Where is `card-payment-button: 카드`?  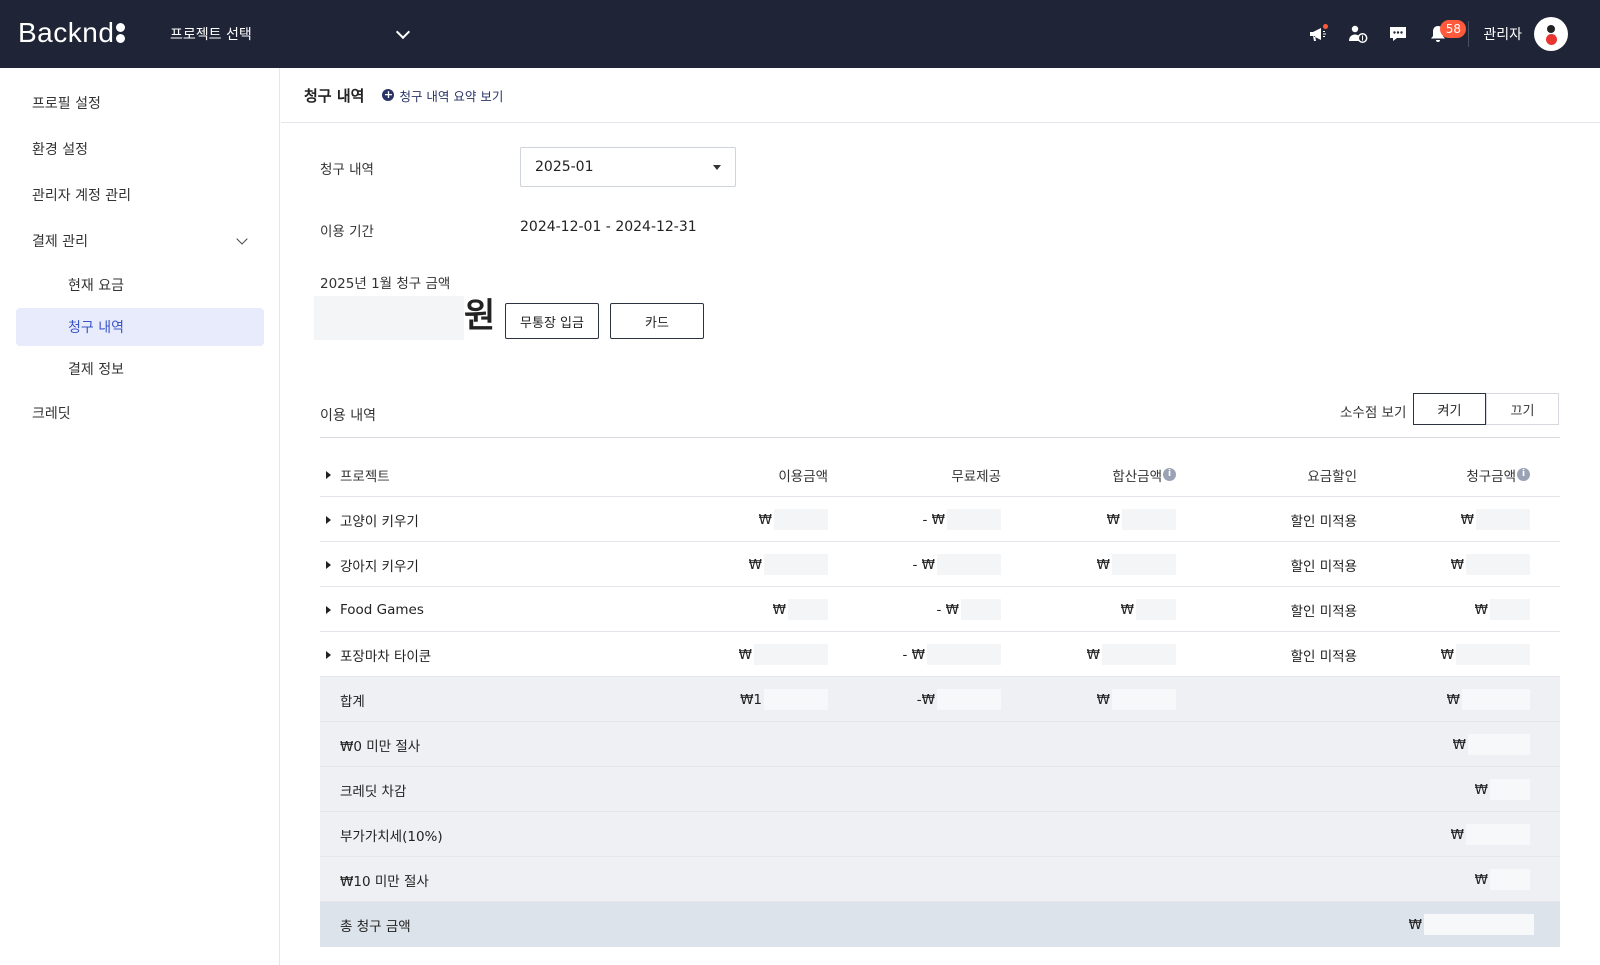
card-payment-button: 카드 is located at coordinates (657, 321).